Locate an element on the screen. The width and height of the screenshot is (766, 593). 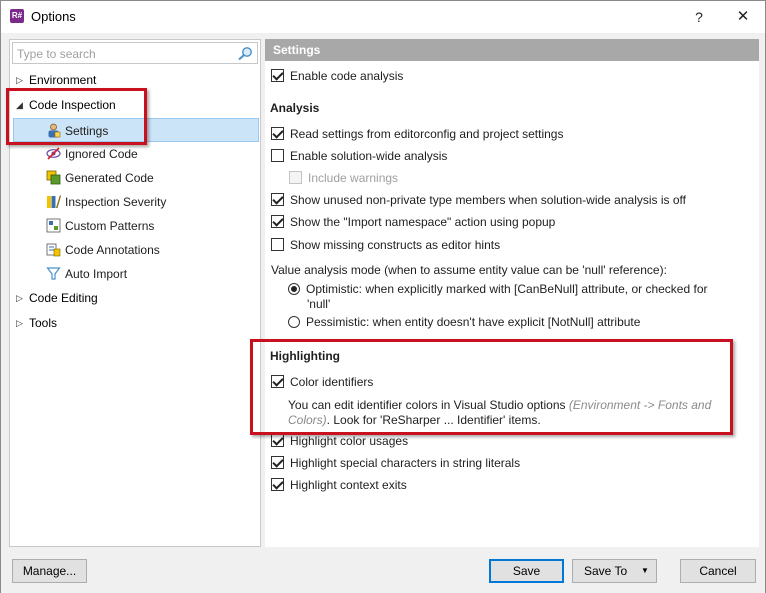
tree-item-label: Code Inspection is located at coordinates (72, 105).